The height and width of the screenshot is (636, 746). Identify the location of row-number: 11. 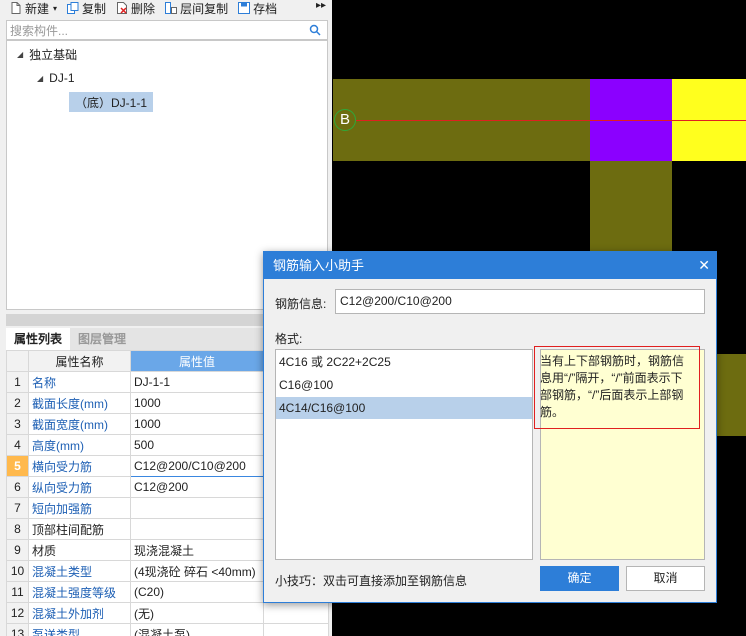
(17, 592).